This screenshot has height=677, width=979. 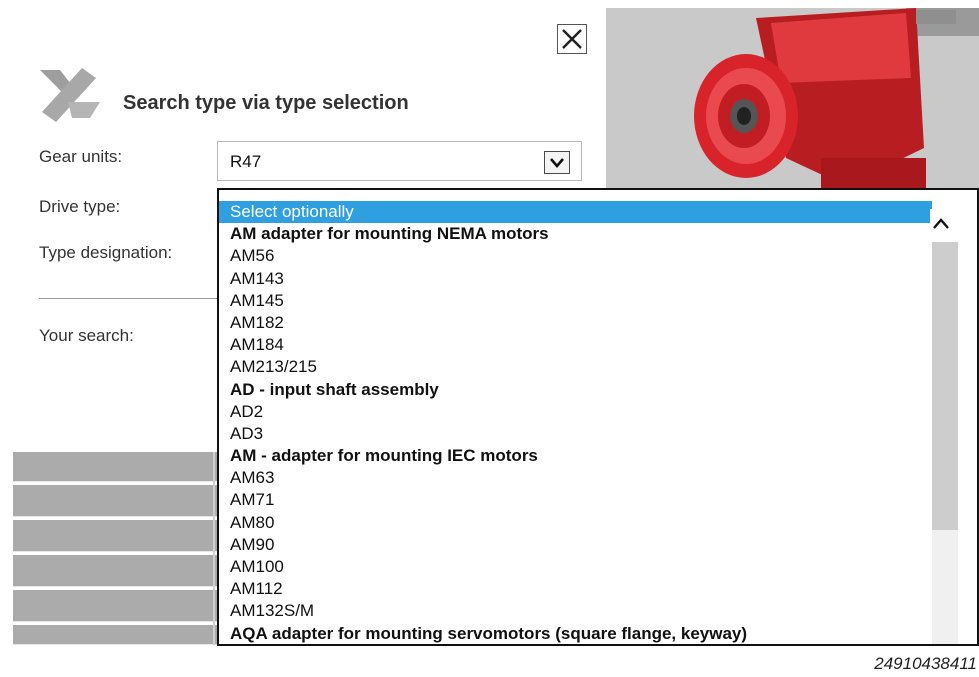 I want to click on dropdown-option: AM182, so click(x=575, y=323).